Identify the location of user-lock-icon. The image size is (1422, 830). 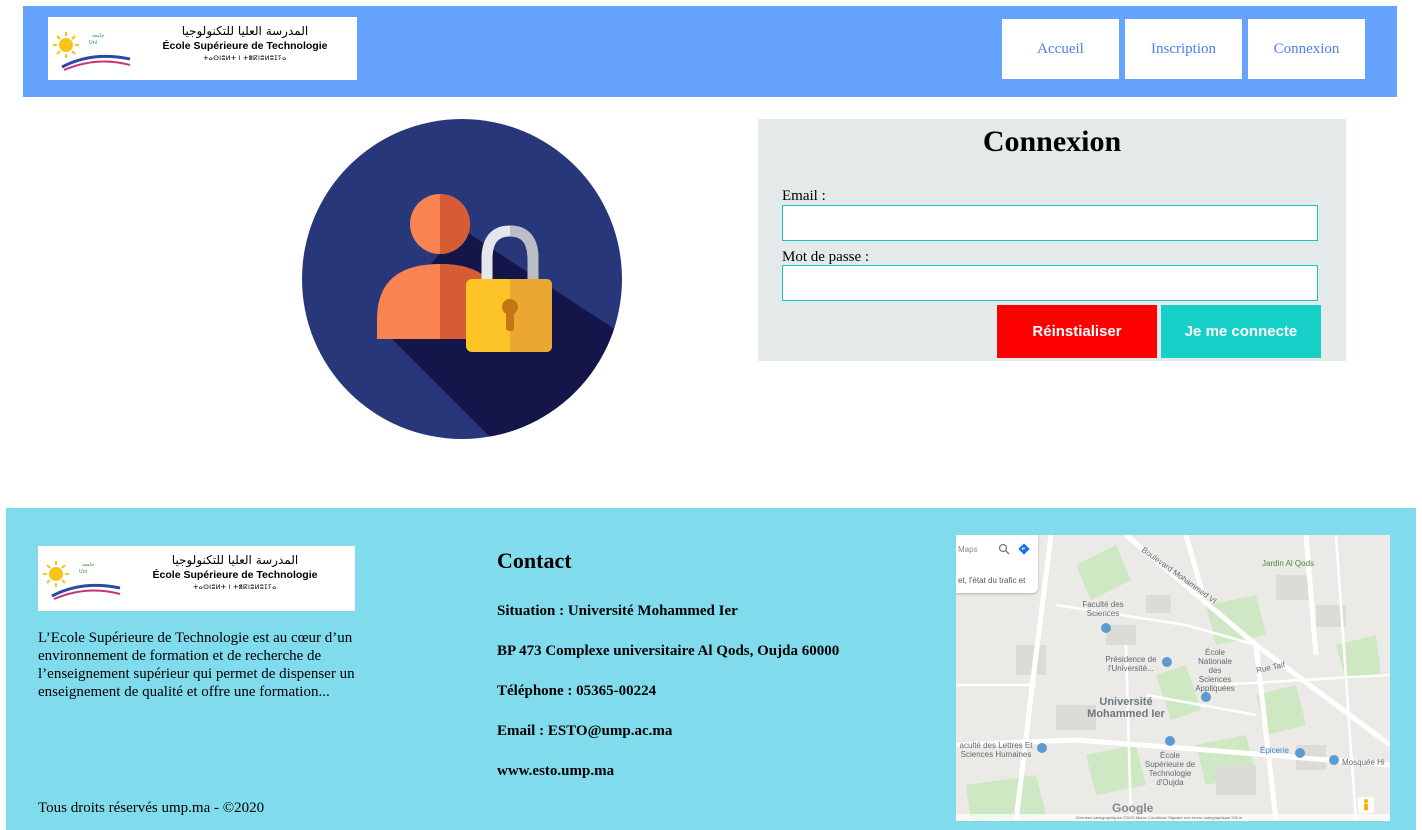
(462, 279).